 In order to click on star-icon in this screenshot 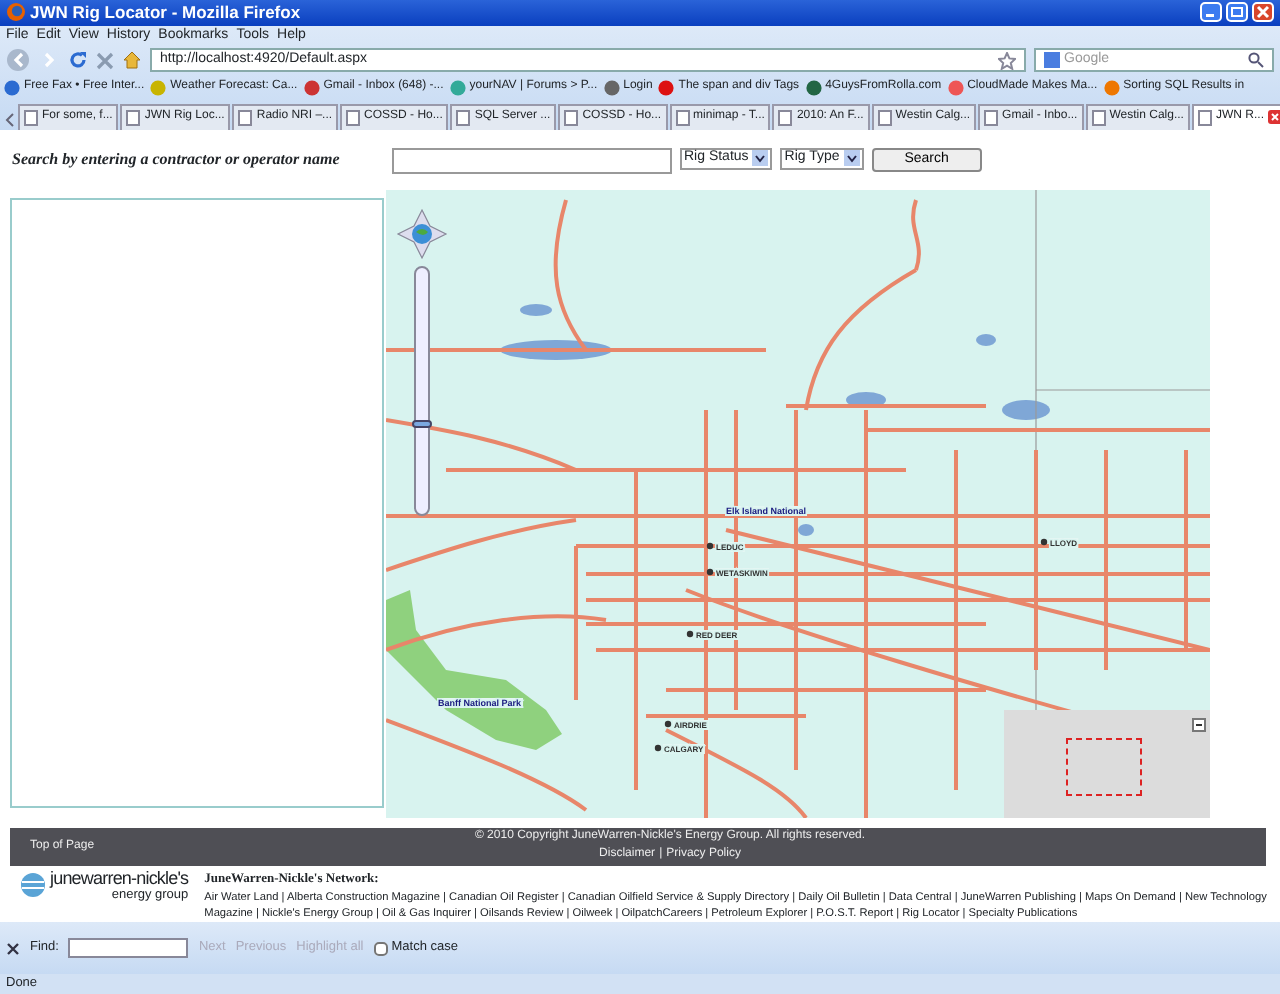, I will do `click(1007, 60)`.